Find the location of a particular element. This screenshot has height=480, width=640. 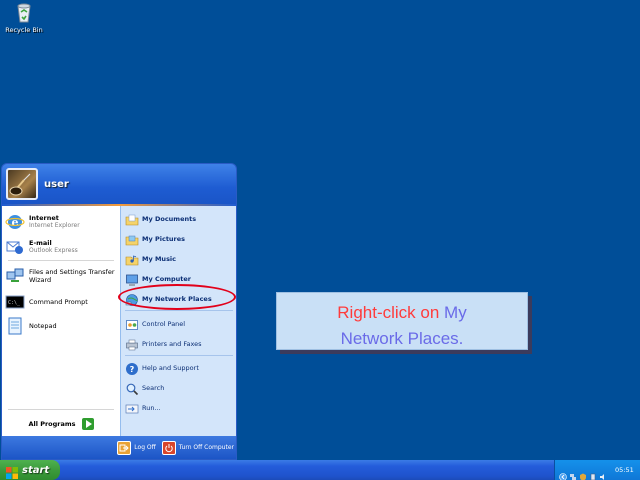

start-label: start is located at coordinates (36, 470).